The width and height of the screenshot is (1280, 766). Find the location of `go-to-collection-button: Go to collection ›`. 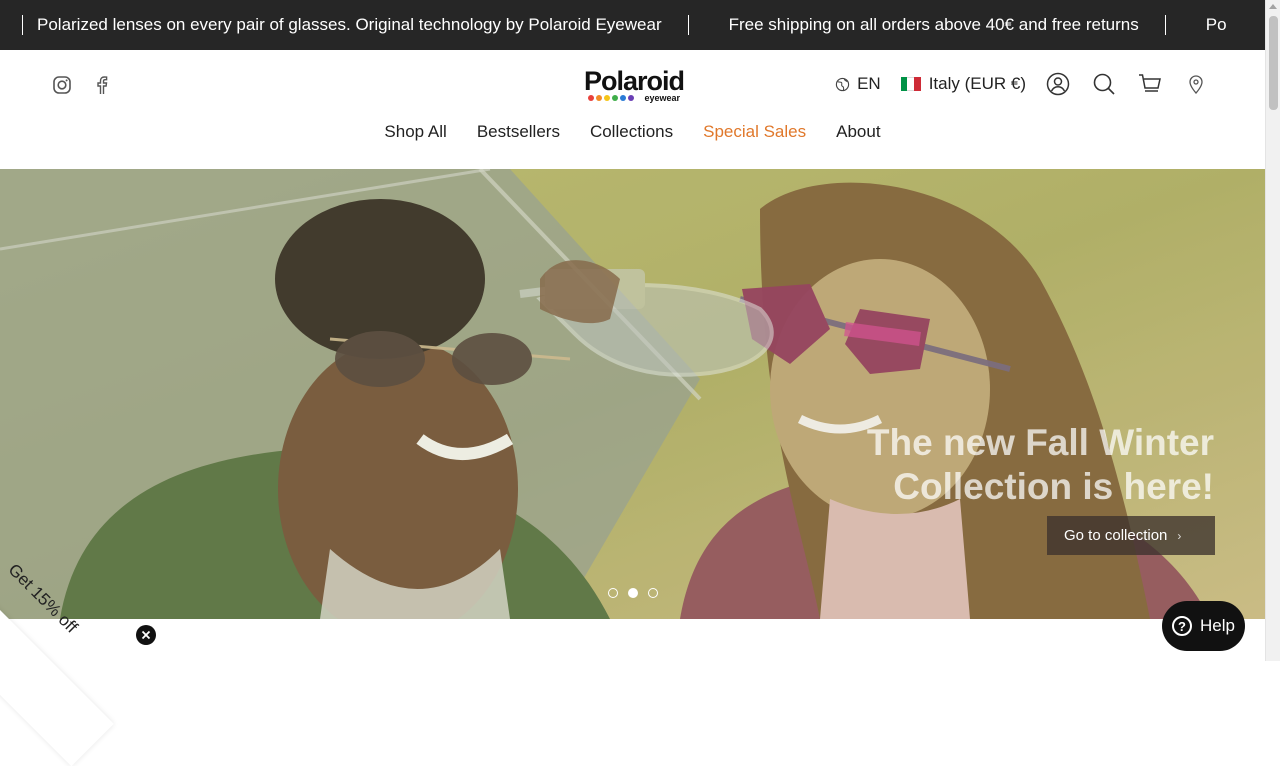

go-to-collection-button: Go to collection › is located at coordinates (1131, 535).